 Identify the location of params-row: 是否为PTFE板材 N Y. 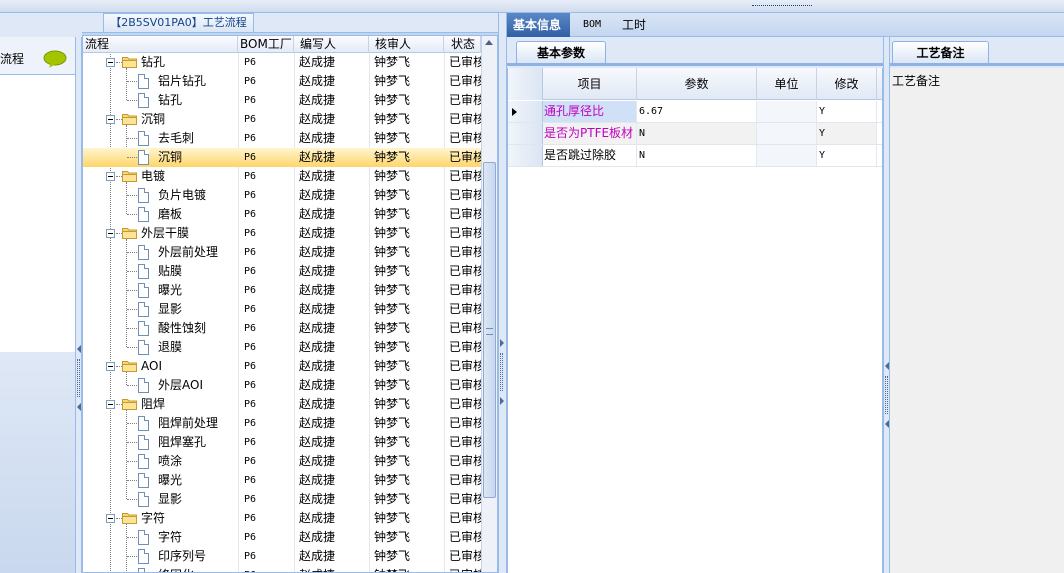
(695, 134).